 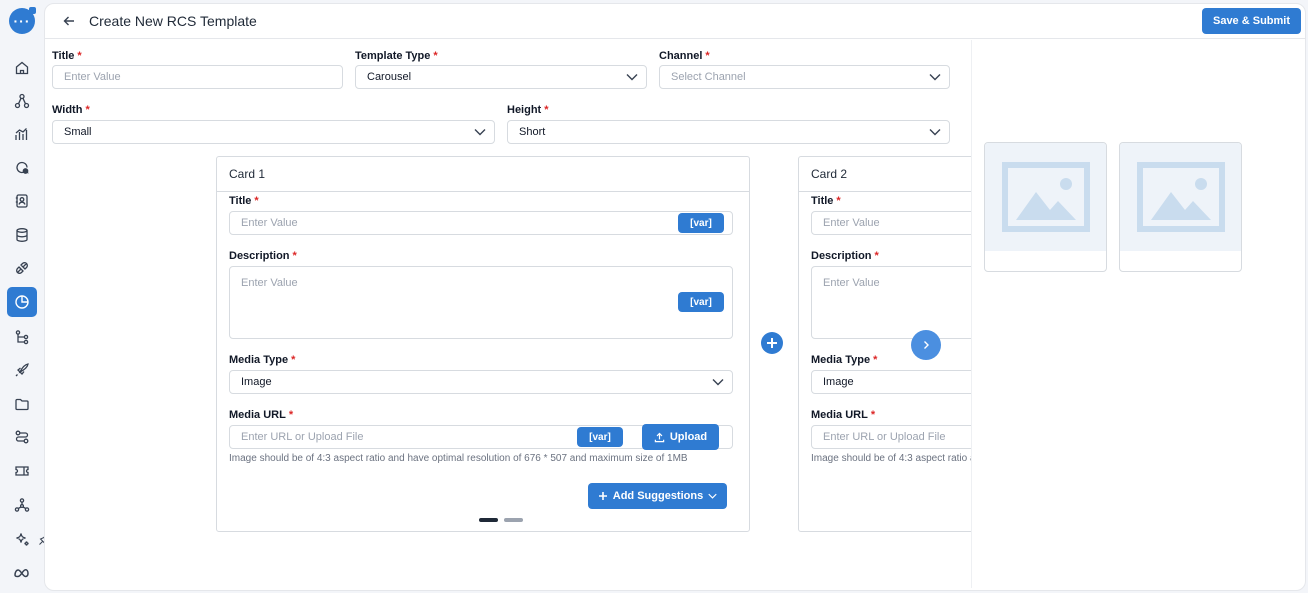 I want to click on automation-icon, so click(x=22, y=437).